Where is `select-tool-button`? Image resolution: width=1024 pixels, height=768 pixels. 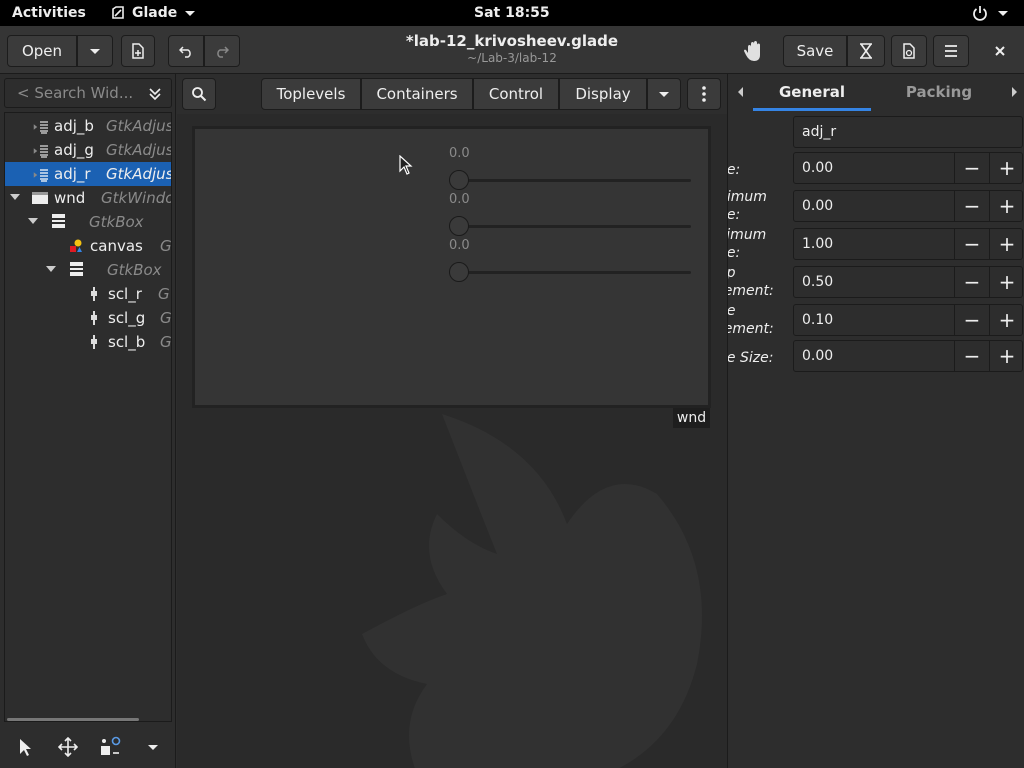
select-tool-button is located at coordinates (26, 747).